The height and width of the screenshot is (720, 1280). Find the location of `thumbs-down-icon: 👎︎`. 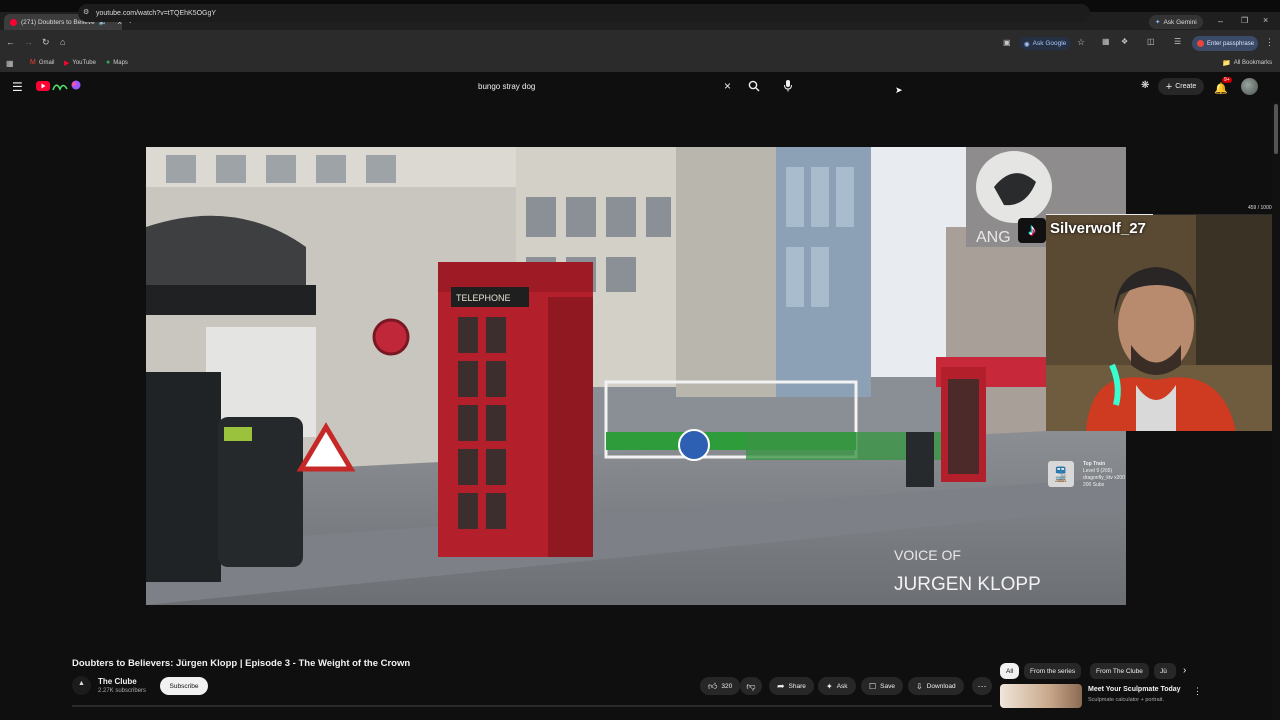

thumbs-down-icon: 👎︎ is located at coordinates (751, 685).